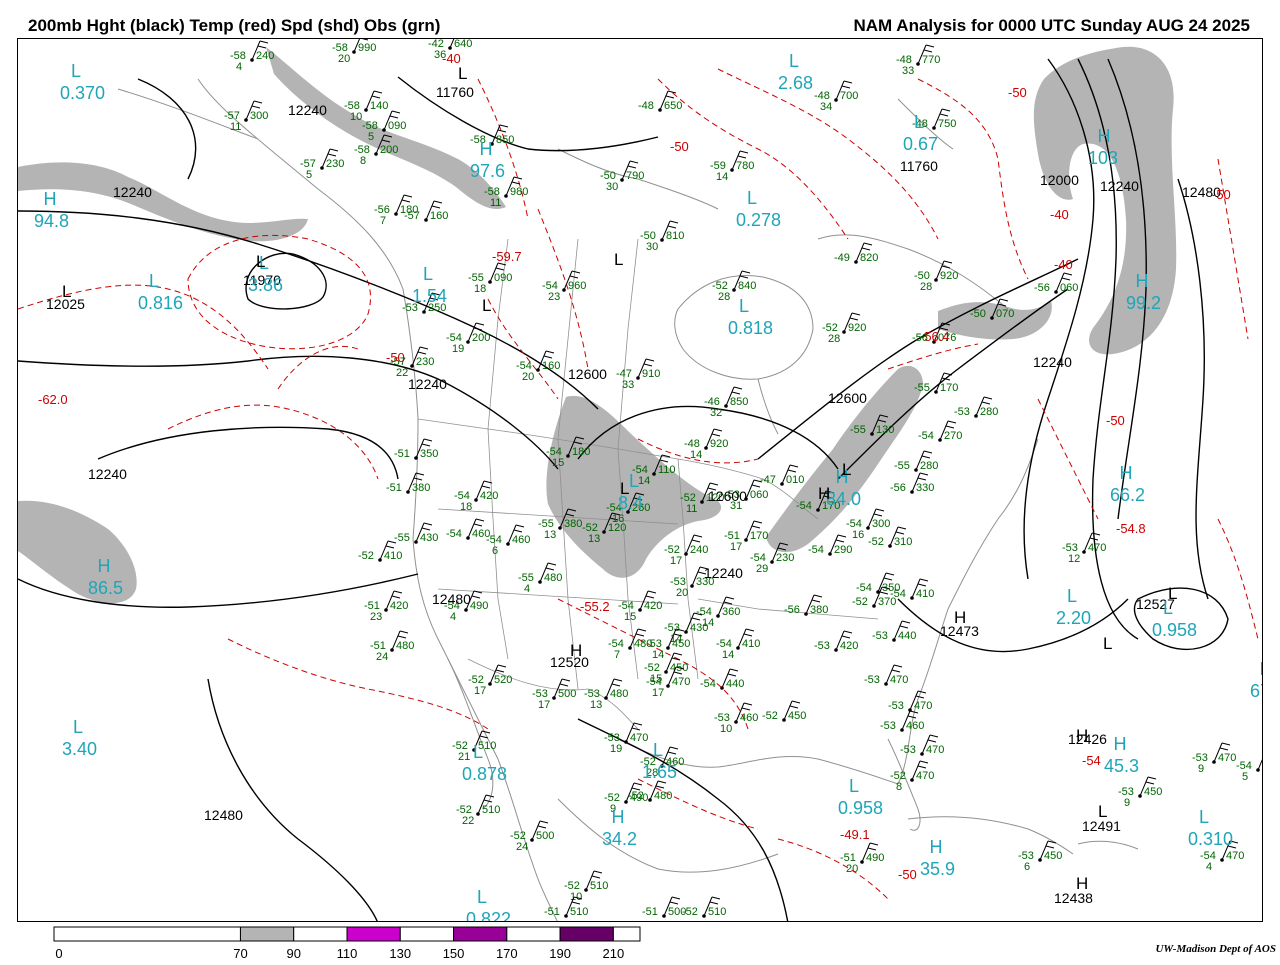 The image size is (1280, 965). I want to click on contour-12240-west, so click(288, 412).